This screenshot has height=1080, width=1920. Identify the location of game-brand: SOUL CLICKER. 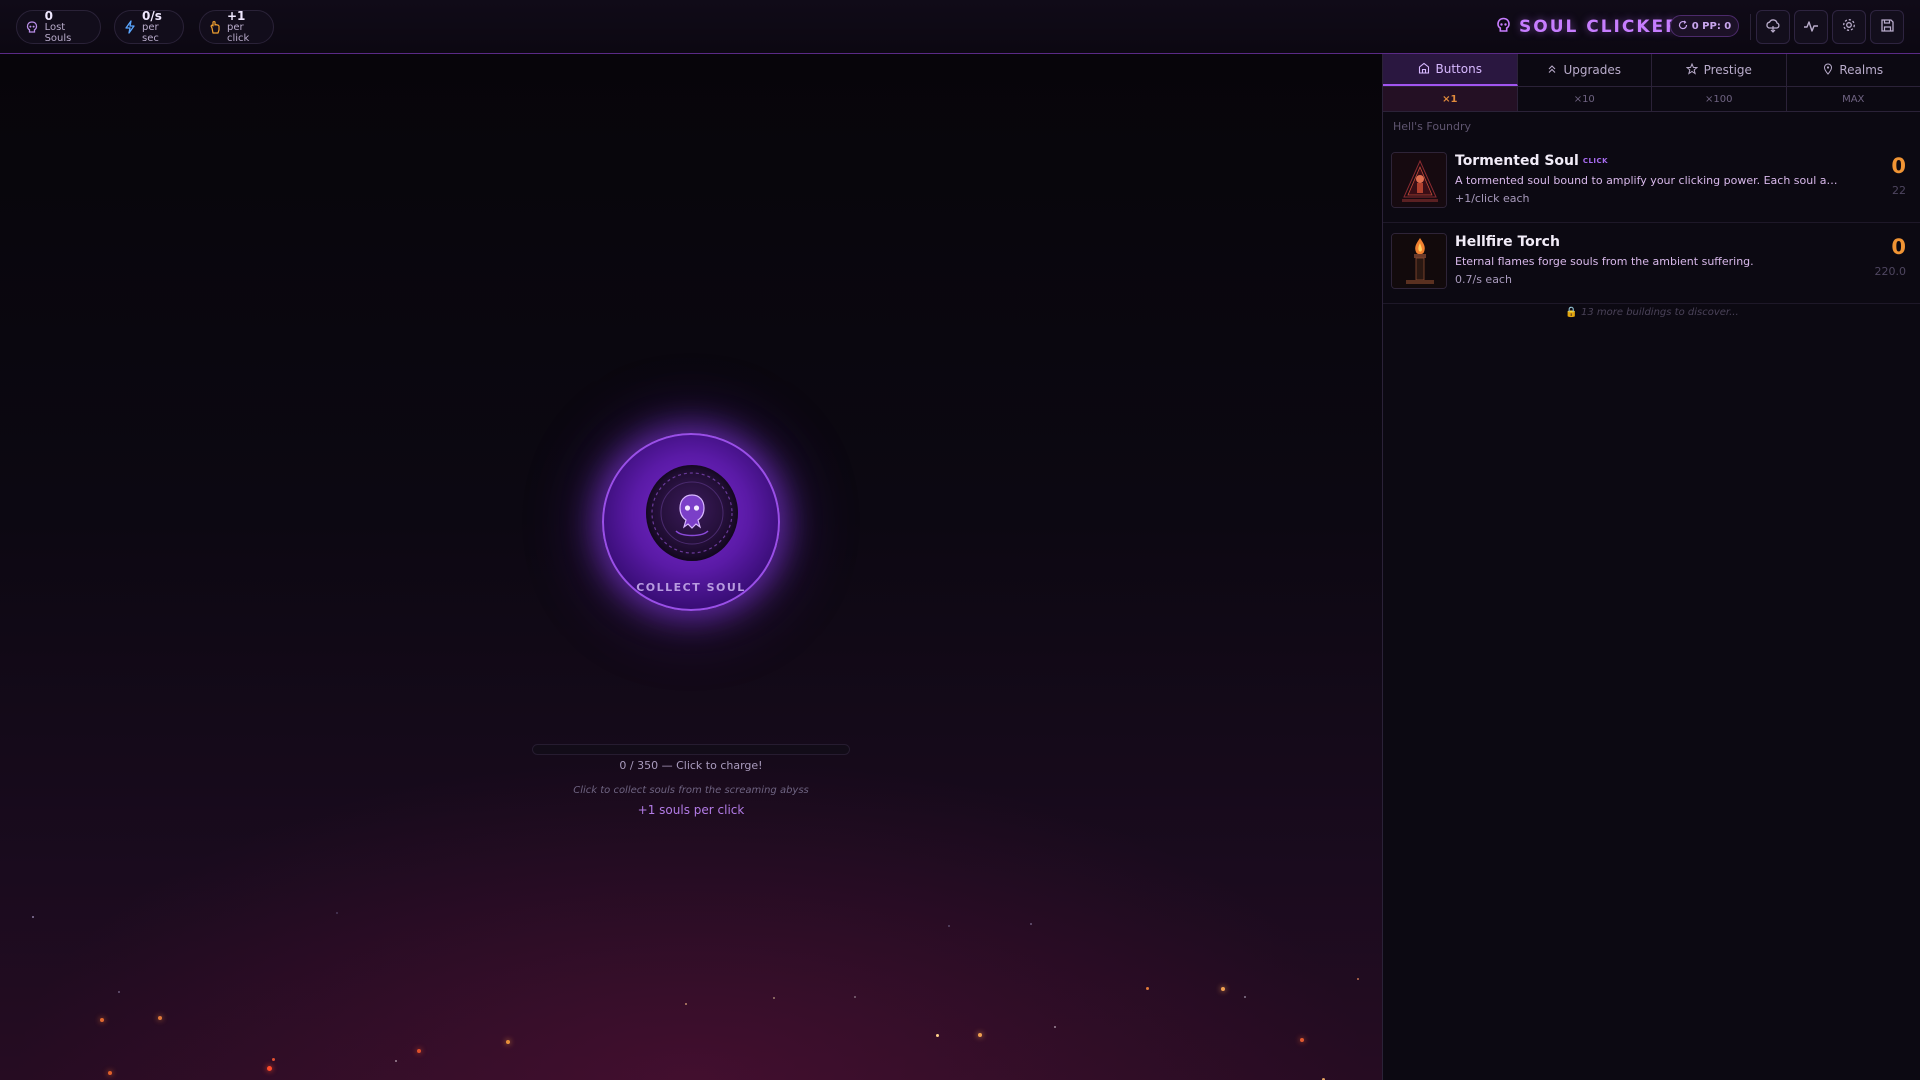
(1588, 27).